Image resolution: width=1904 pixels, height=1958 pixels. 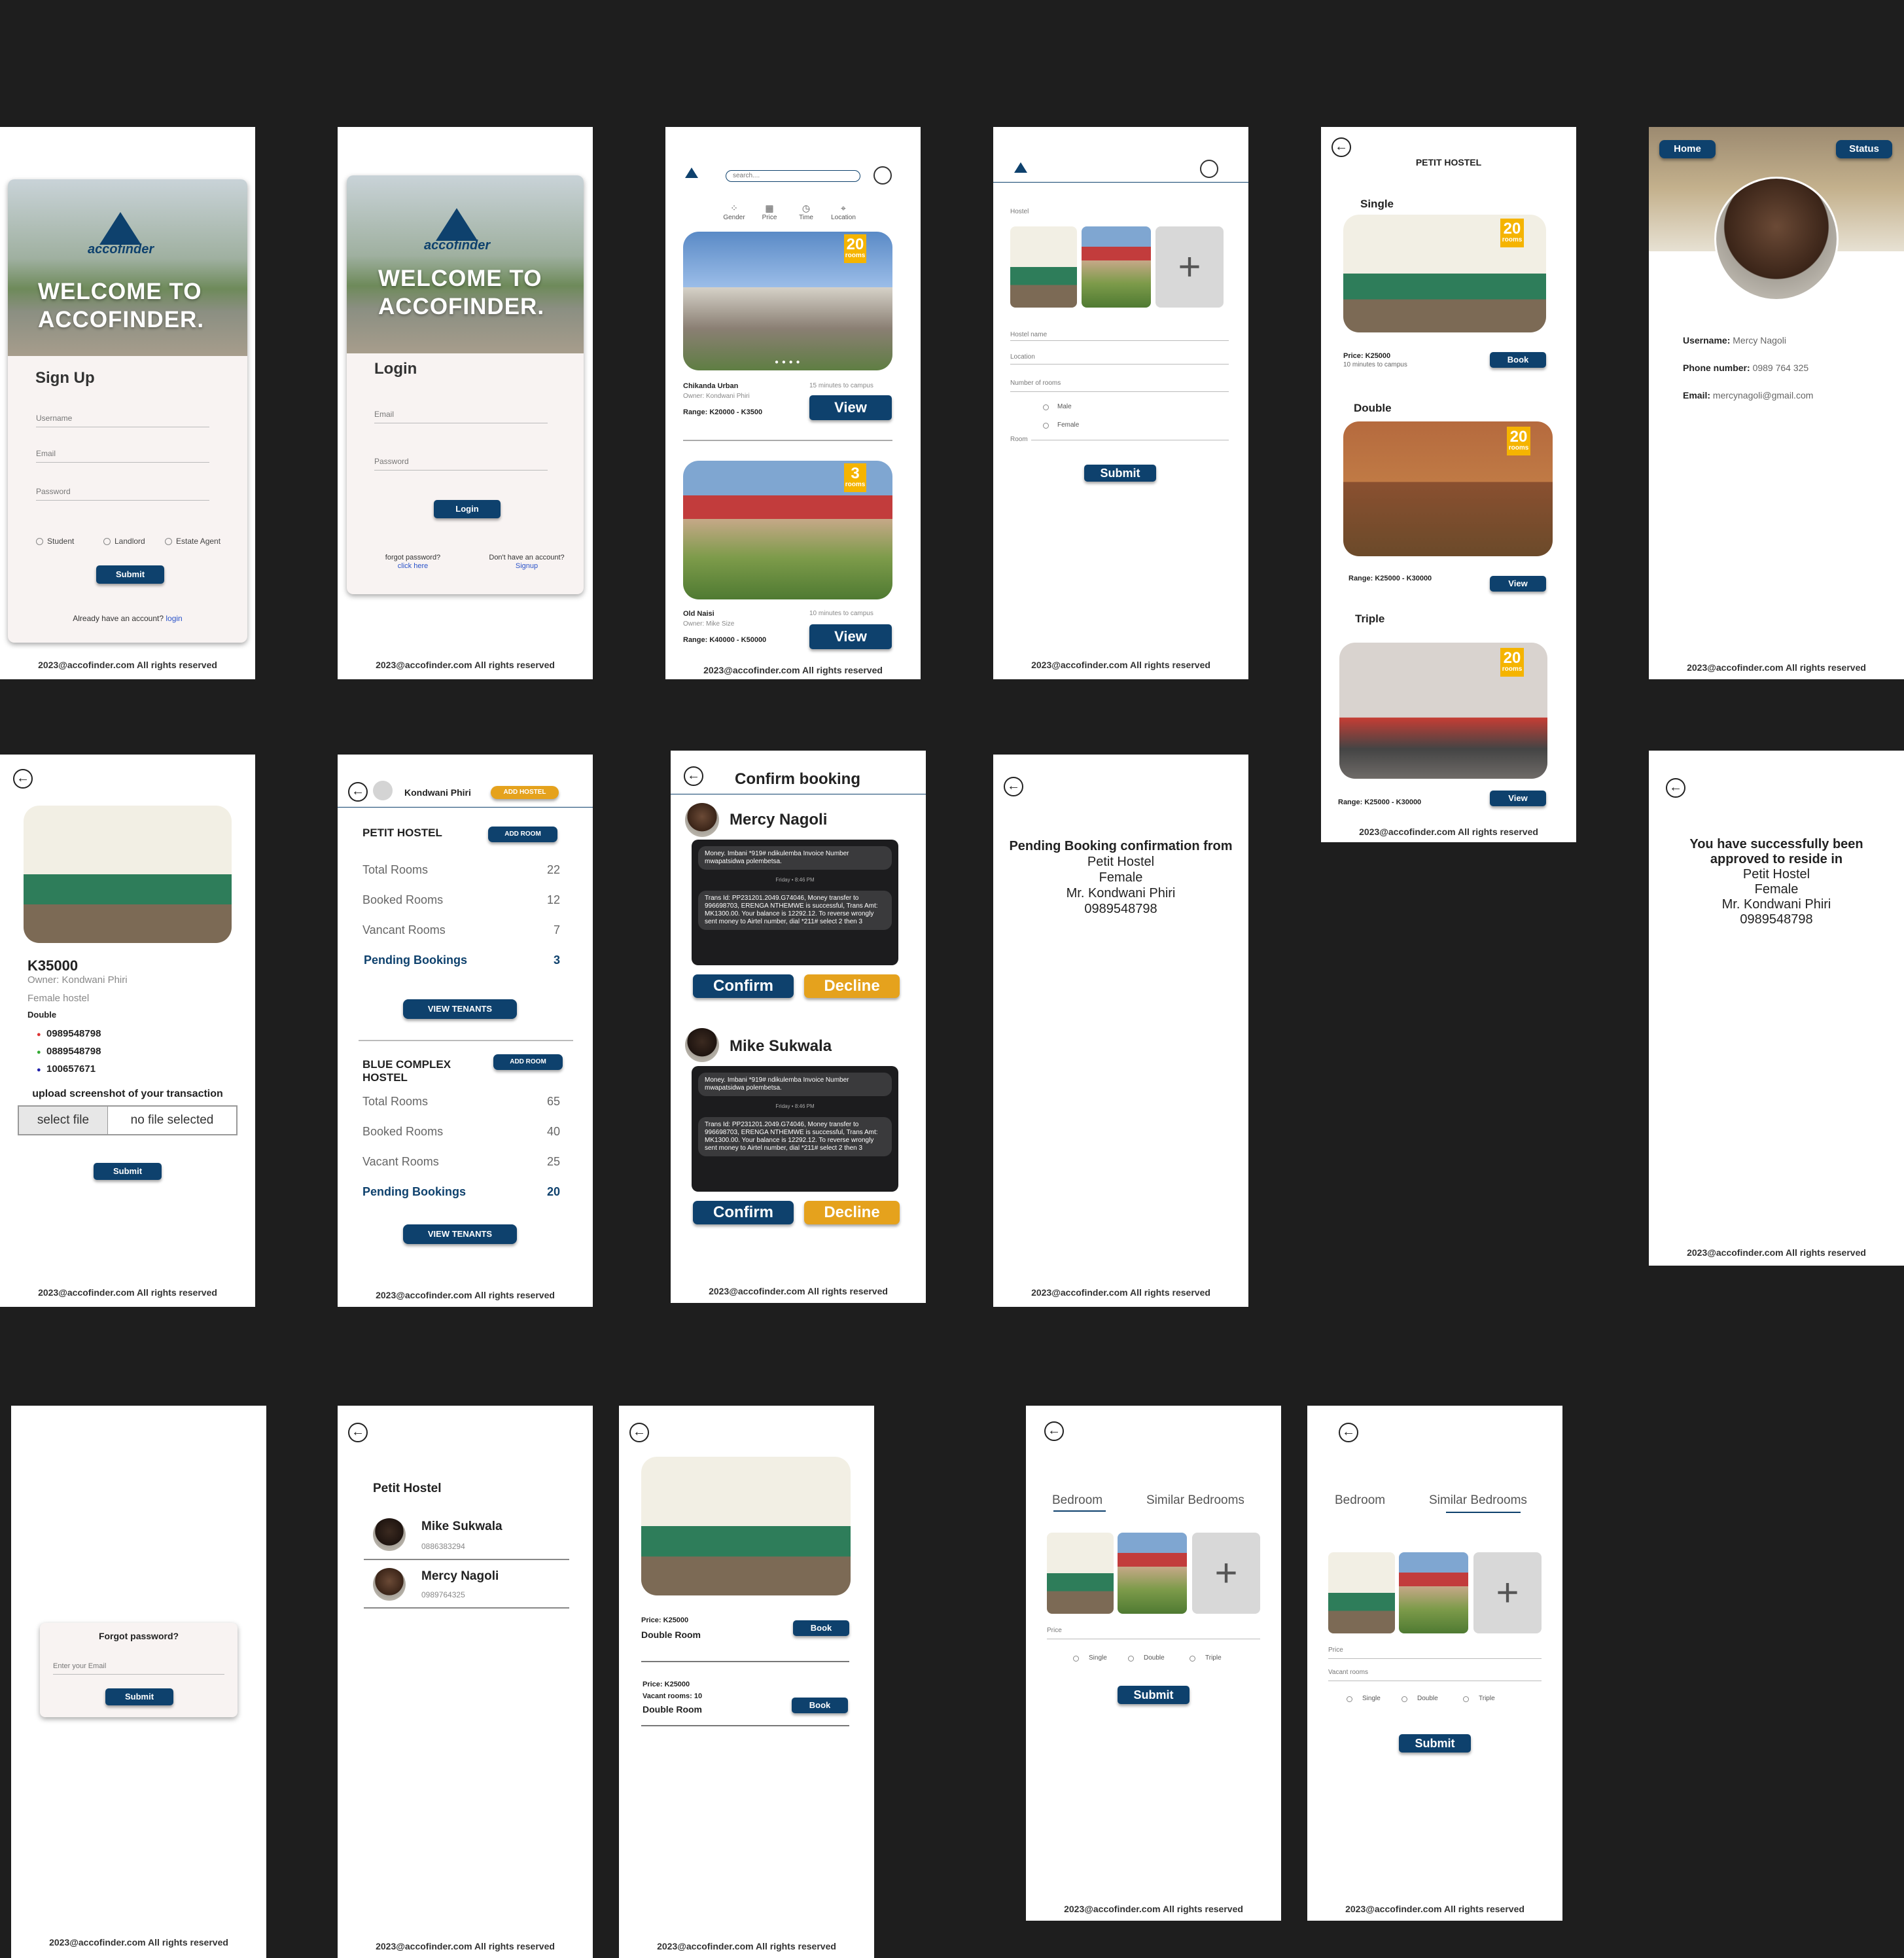 I want to click on status-button: Status, so click(x=1864, y=149).